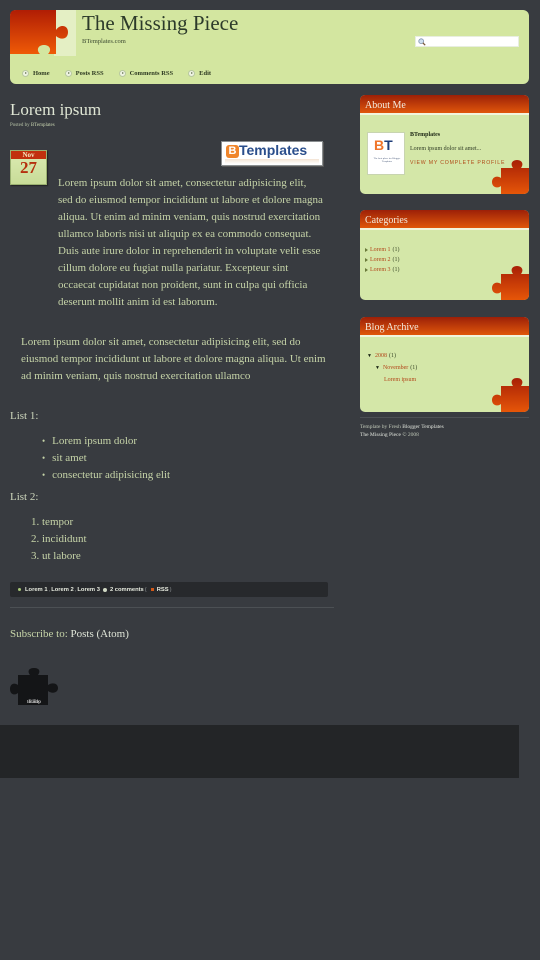 This screenshot has height=960, width=540. What do you see at coordinates (444, 105) in the screenshot?
I see `widget-title: About Me` at bounding box center [444, 105].